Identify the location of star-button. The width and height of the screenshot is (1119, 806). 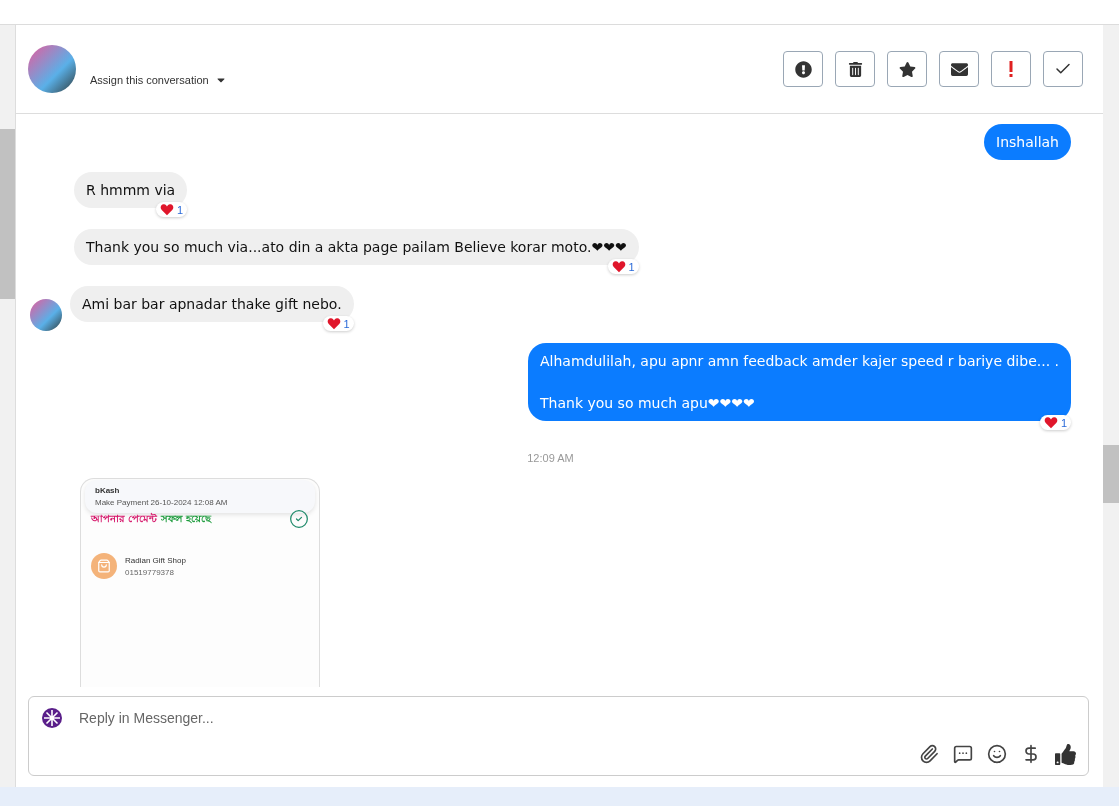
(907, 69).